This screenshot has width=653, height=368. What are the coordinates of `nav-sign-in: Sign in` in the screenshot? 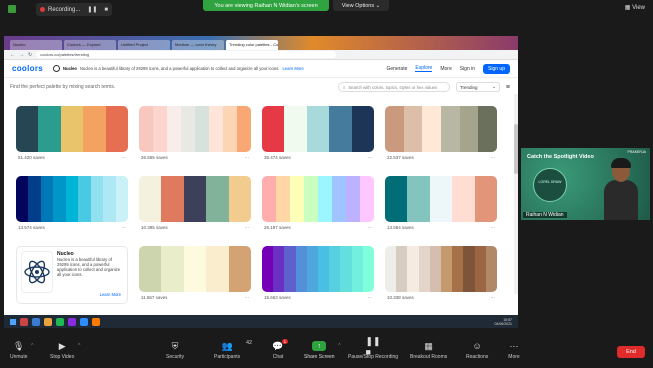 It's located at (467, 69).